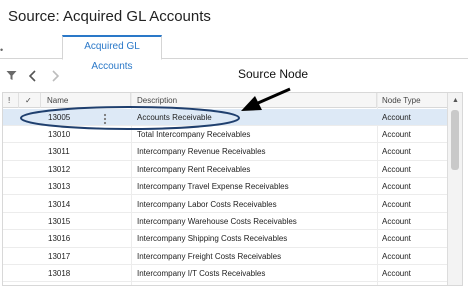  Describe the element at coordinates (59, 152) in the screenshot. I see `cell-name: 13011` at that location.